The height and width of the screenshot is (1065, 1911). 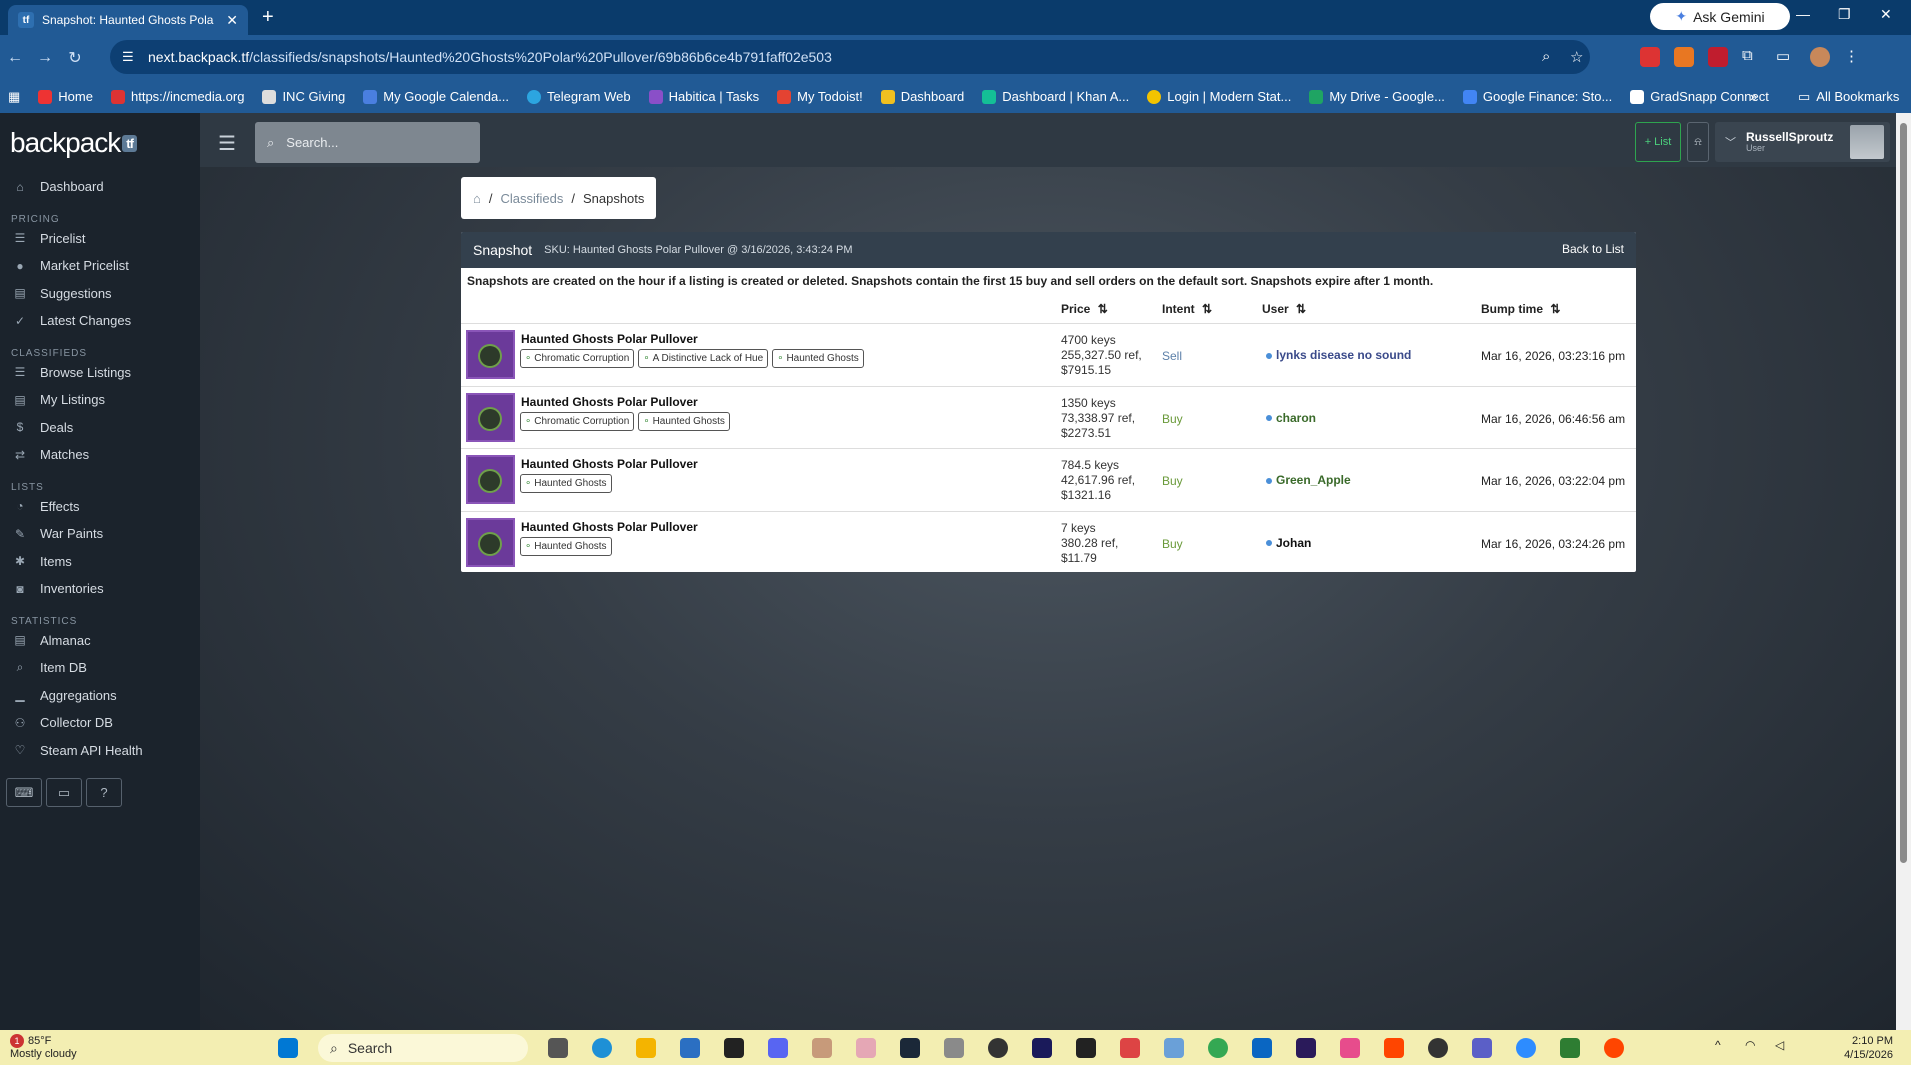 I want to click on scrollbar-thumb, so click(x=1903, y=493).